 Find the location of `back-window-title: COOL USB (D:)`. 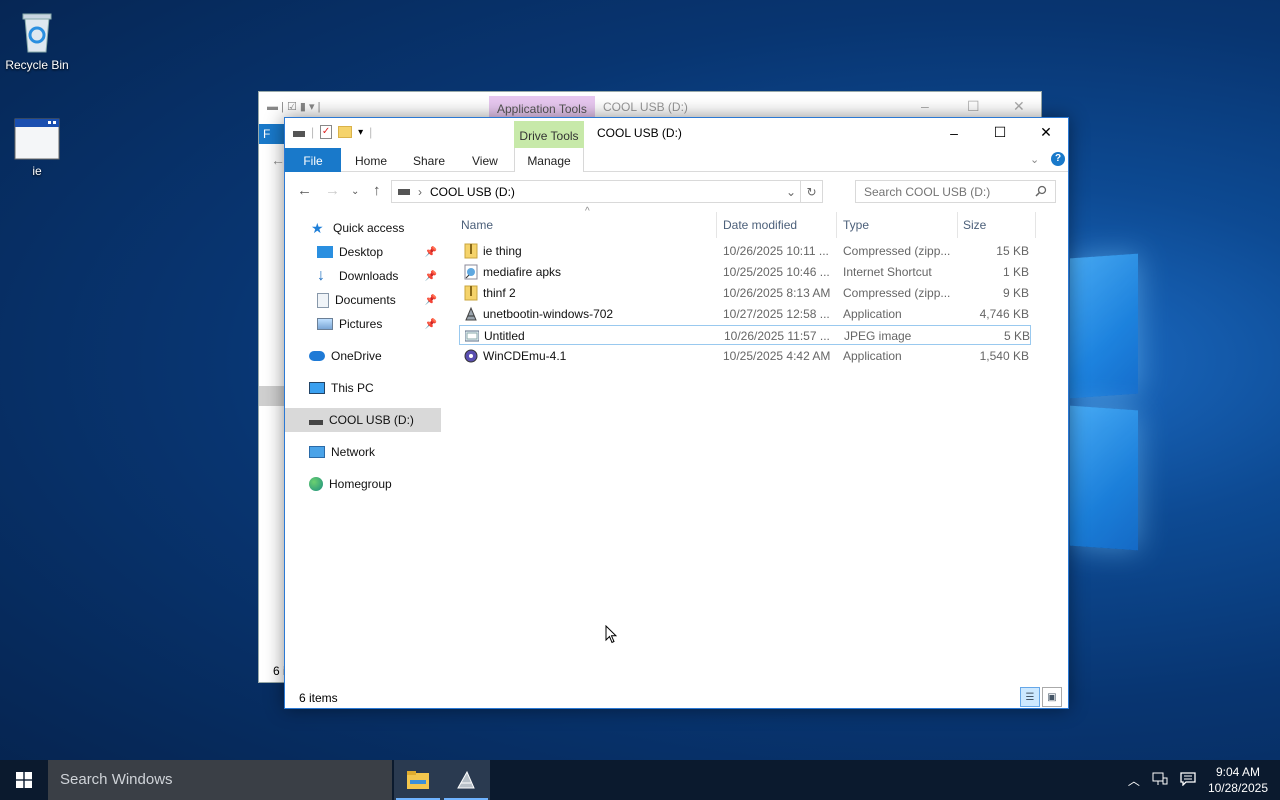

back-window-title: COOL USB (D:) is located at coordinates (645, 107).